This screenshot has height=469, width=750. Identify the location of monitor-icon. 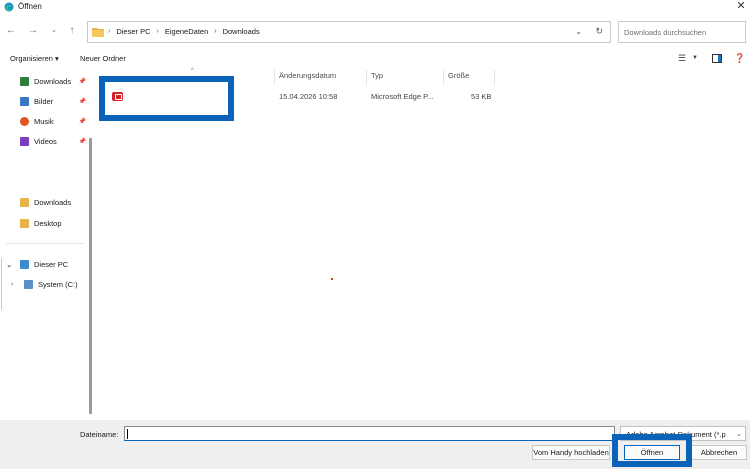
(24, 264).